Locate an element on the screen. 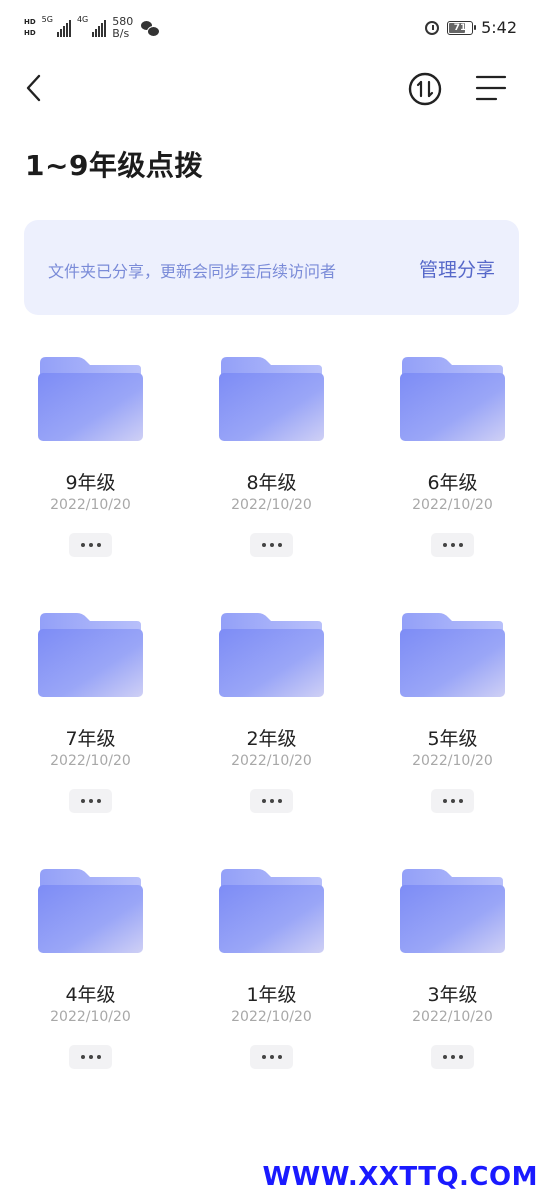  back-button is located at coordinates (36, 88).